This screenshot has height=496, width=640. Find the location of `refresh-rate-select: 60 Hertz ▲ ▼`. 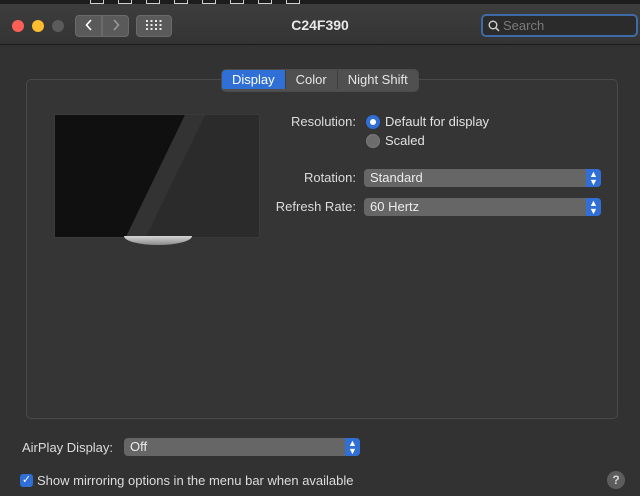

refresh-rate-select: 60 Hertz ▲ ▼ is located at coordinates (482, 207).